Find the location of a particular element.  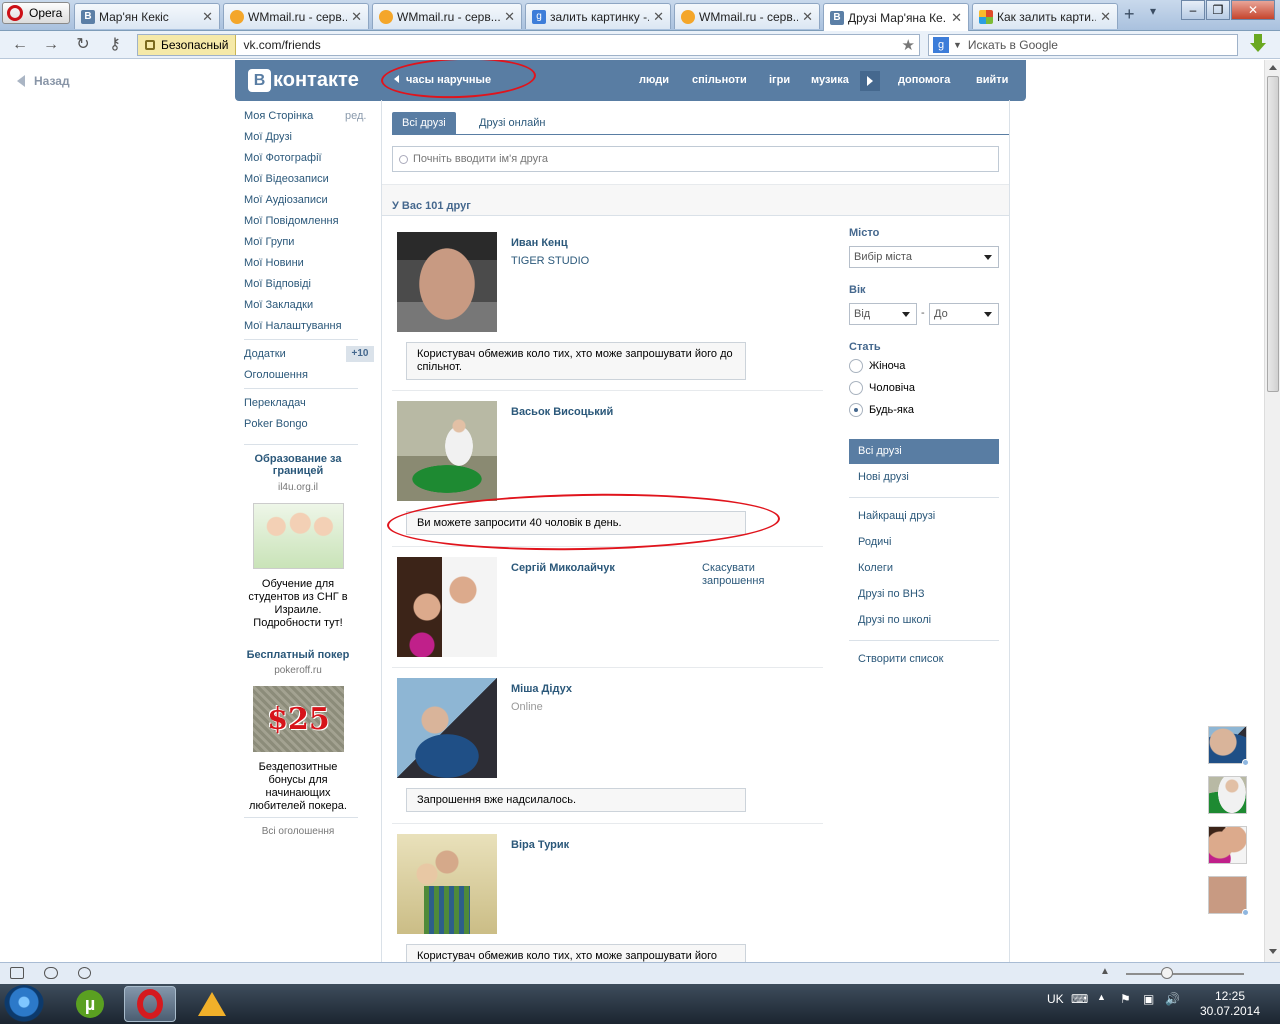

key-icon: ⚷ is located at coordinates (115, 45).